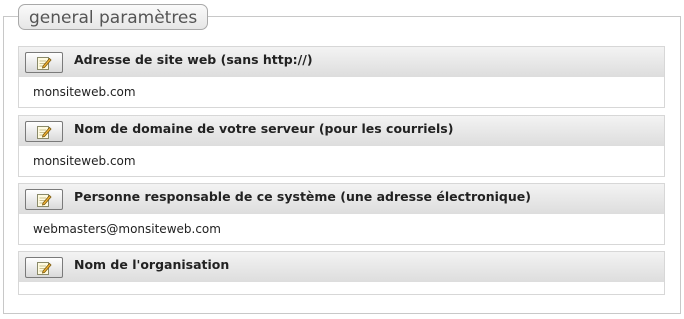  What do you see at coordinates (152, 264) in the screenshot?
I see `setting-title: Nom de l'organisation` at bounding box center [152, 264].